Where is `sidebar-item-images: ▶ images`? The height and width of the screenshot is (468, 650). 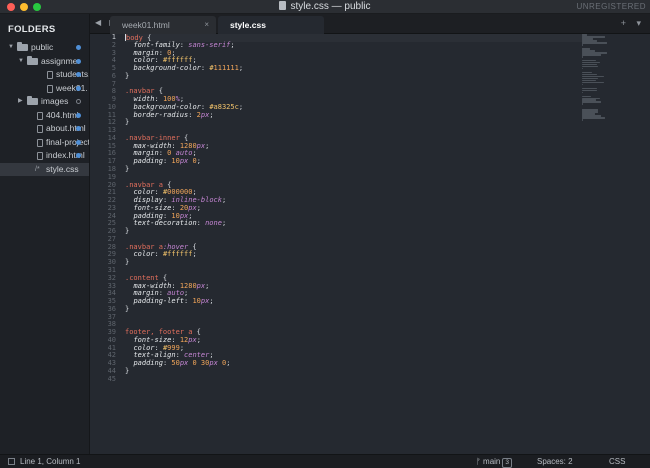 sidebar-item-images: ▶ images is located at coordinates (44, 102).